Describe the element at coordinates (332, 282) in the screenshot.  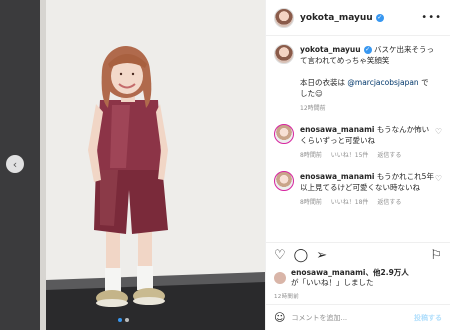
I see `likes-suffix: が「いいね！」しました` at that location.